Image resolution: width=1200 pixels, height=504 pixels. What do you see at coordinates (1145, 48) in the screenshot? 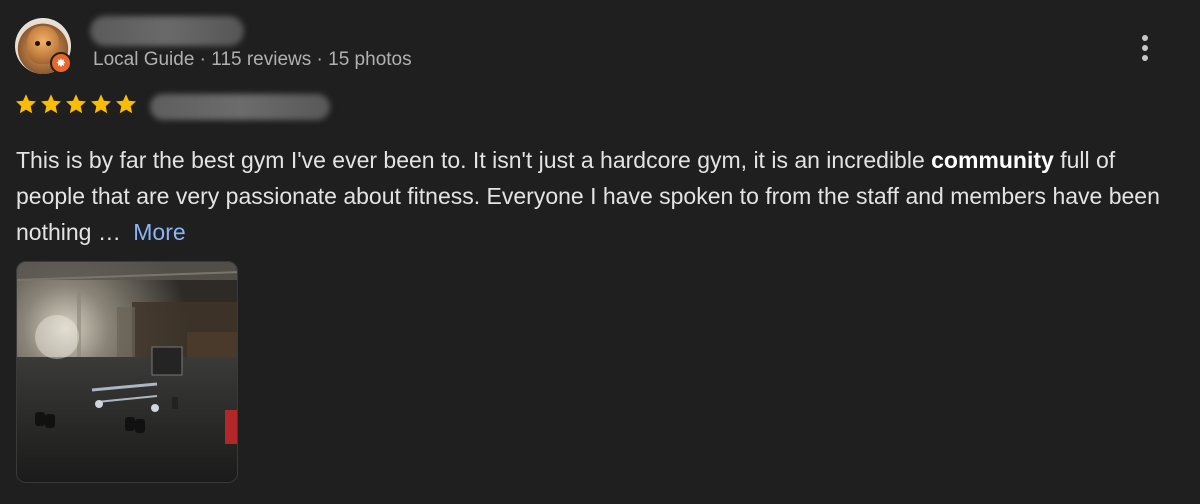
I see `more-options-icon` at bounding box center [1145, 48].